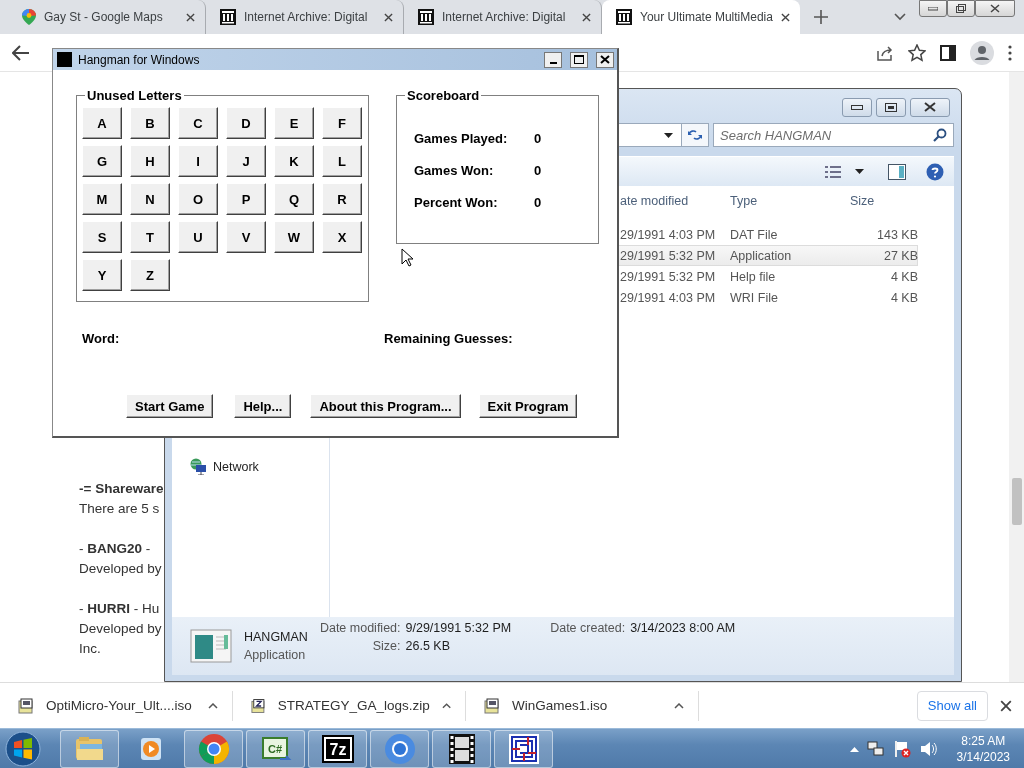  Describe the element at coordinates (246, 237) in the screenshot. I see `letter-button: V` at that location.